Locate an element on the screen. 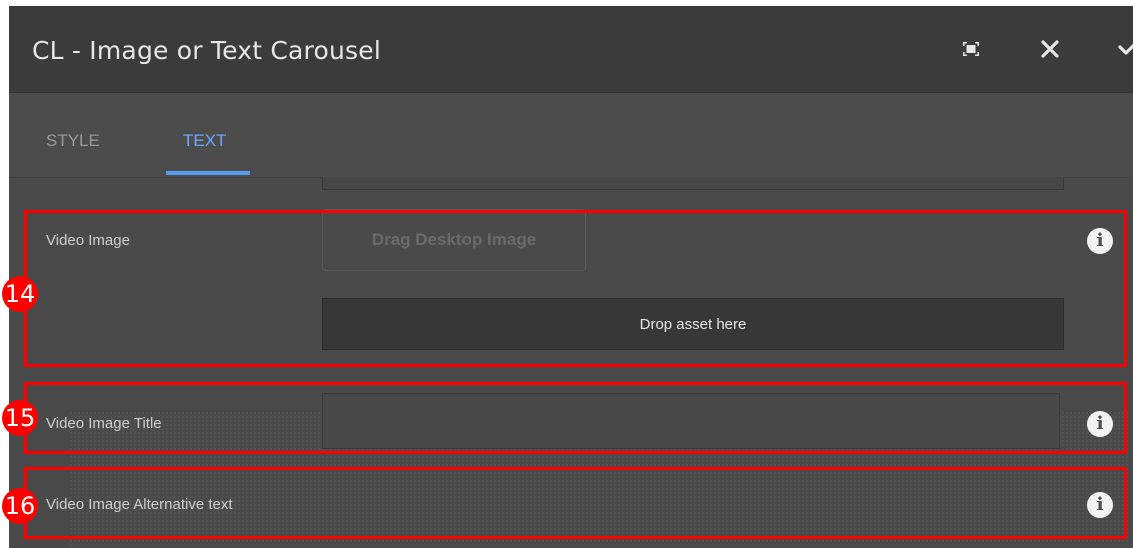  asset-dropzone: Drop asset here is located at coordinates (693, 324).